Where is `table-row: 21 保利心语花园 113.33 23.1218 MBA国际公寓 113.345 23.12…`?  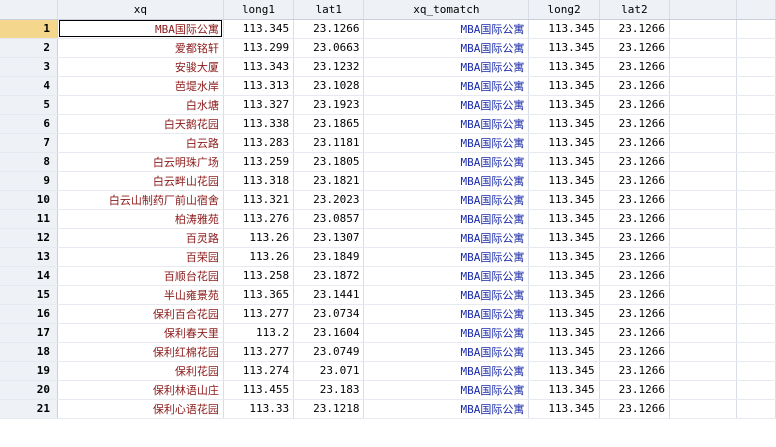 table-row: 21 保利心语花园 113.33 23.1218 MBA国际公寓 113.345 23.12… is located at coordinates (388, 409).